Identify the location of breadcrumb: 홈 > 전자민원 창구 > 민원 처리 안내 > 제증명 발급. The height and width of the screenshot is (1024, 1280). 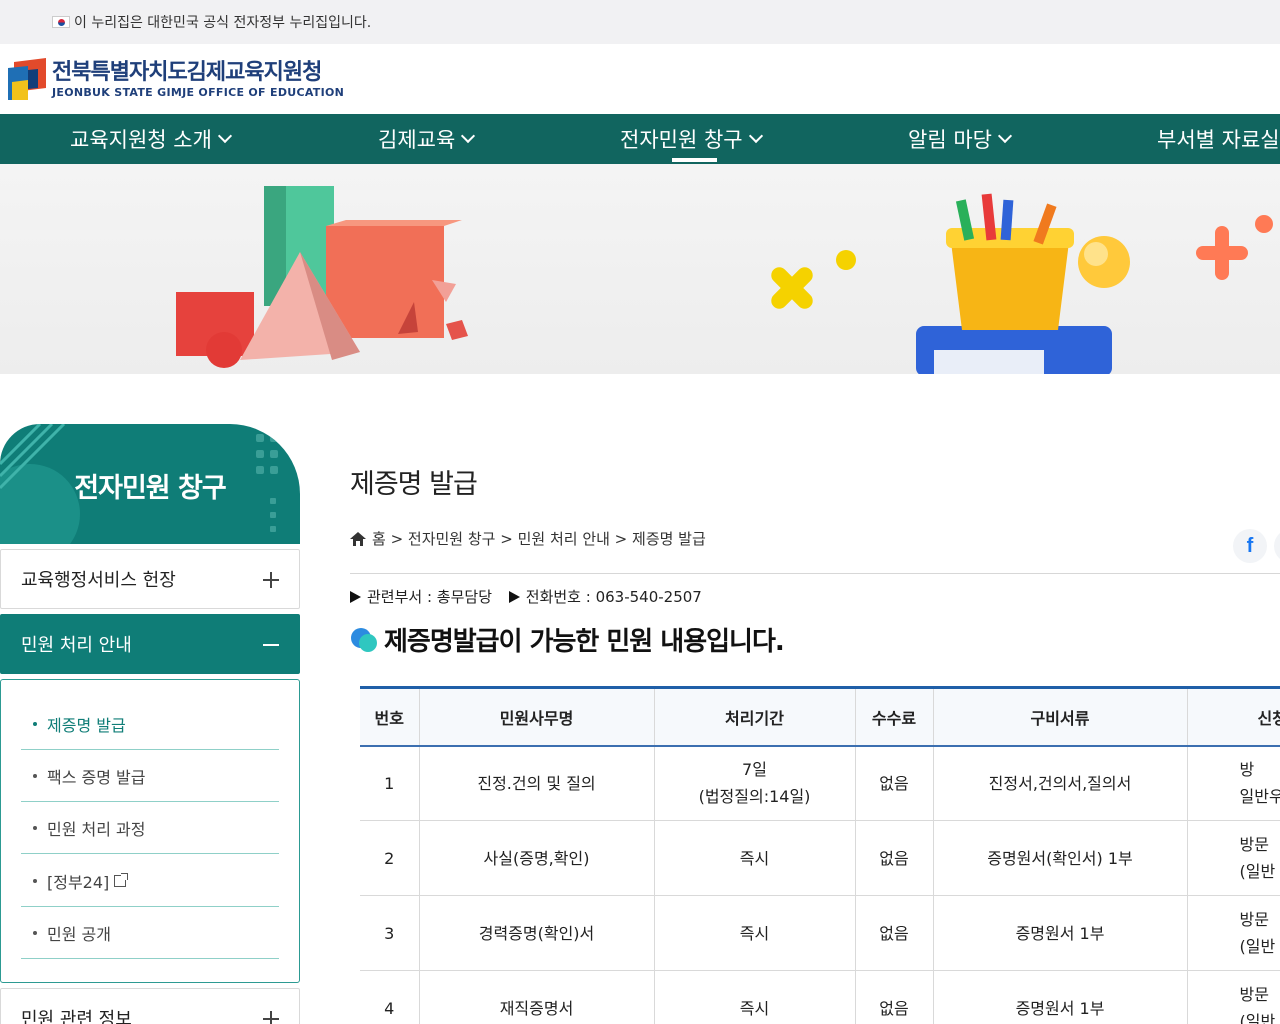
(528, 538).